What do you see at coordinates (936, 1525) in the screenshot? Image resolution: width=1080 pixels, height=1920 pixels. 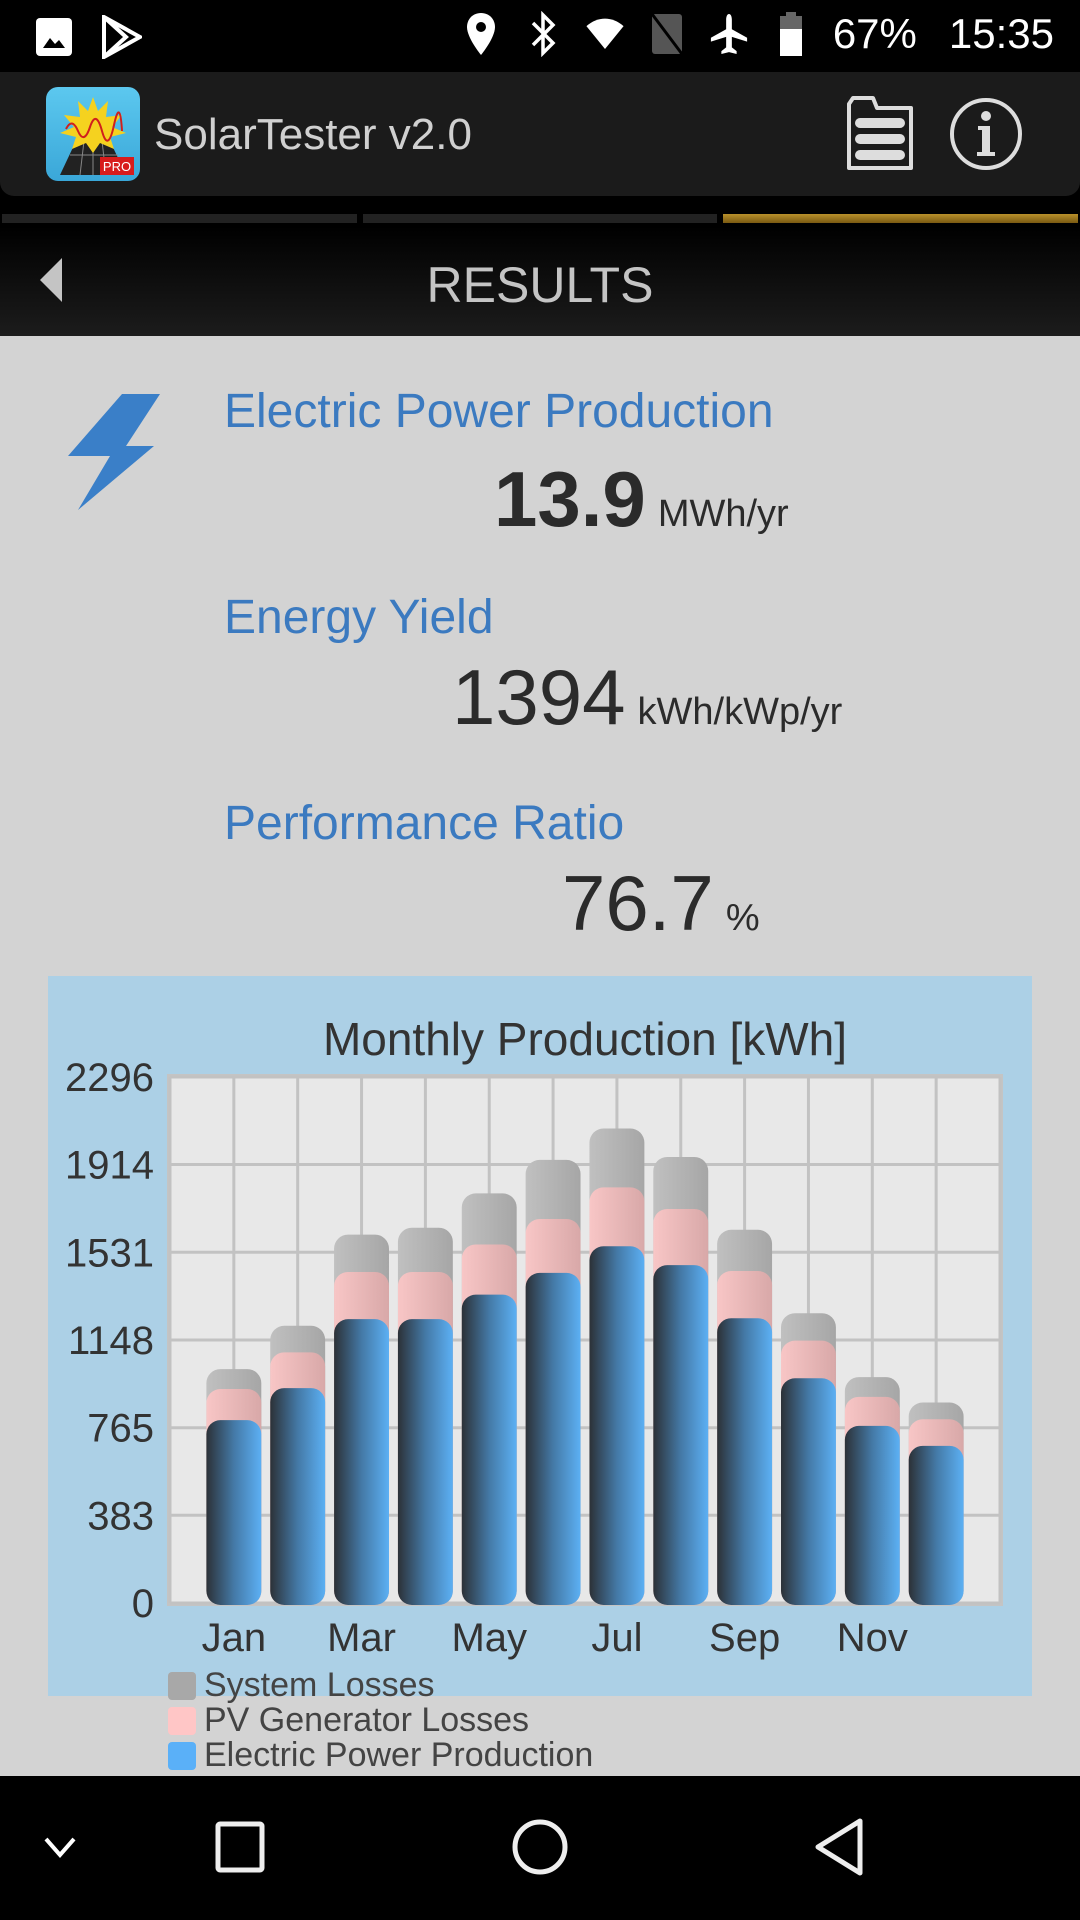 I see `bar-production-dec` at bounding box center [936, 1525].